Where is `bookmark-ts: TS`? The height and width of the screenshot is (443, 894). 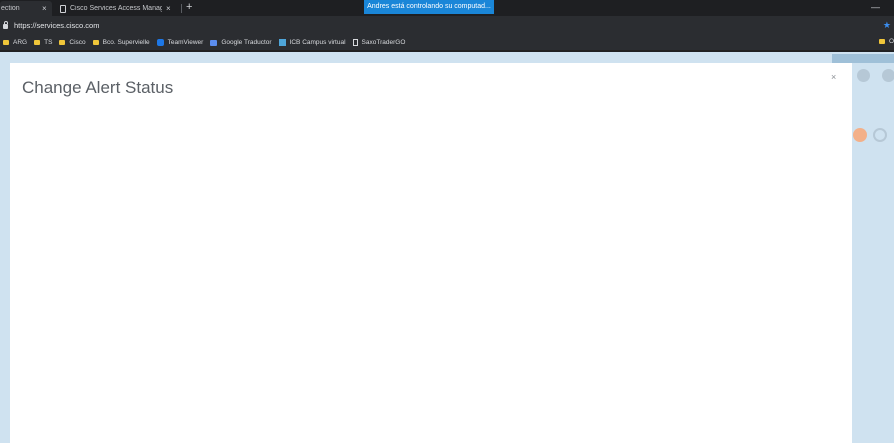
bookmark-ts: TS is located at coordinates (43, 42).